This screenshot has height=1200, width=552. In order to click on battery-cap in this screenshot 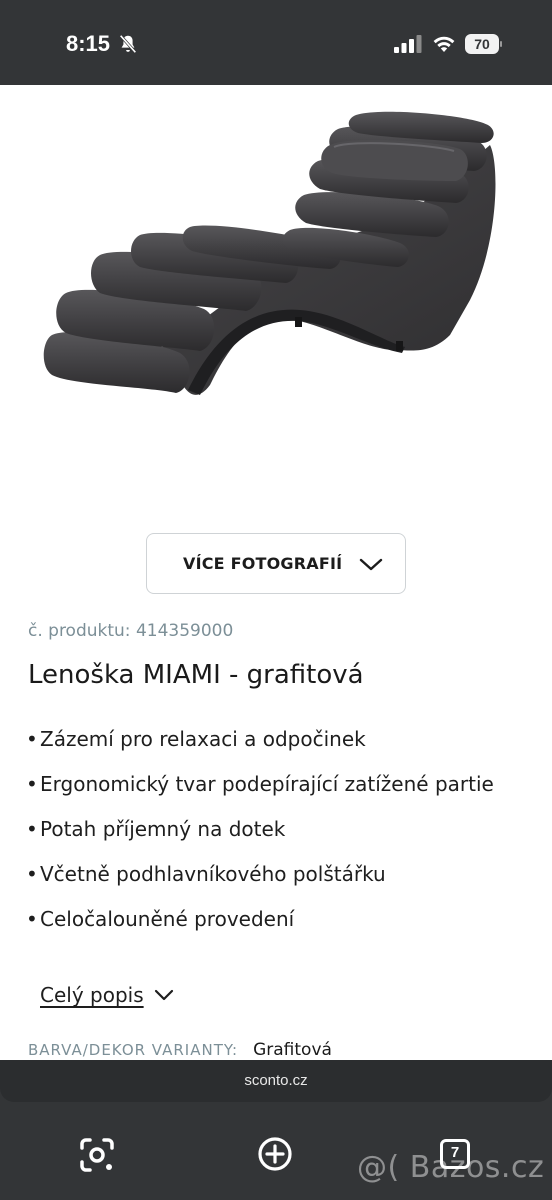, I will do `click(501, 44)`.